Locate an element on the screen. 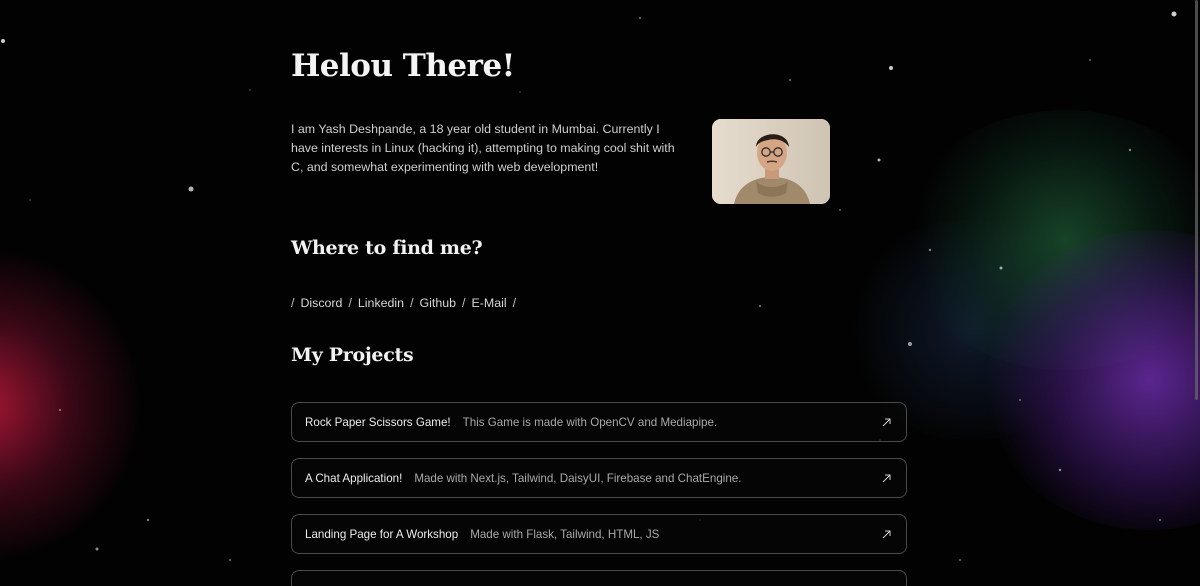 This screenshot has width=1200, height=586. background-glow-green is located at coordinates (1050, 240).